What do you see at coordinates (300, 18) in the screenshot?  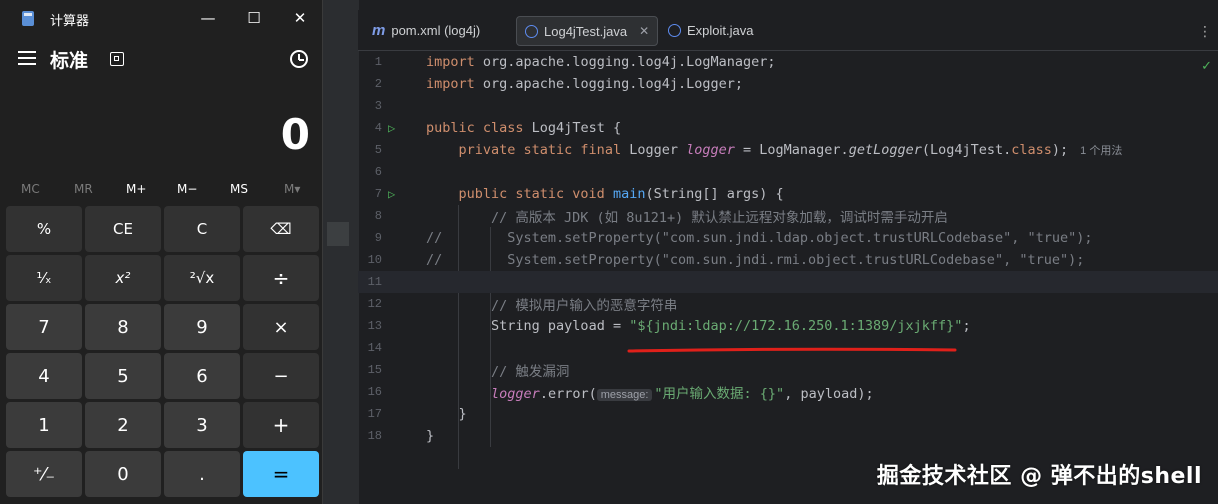 I see `close-icon: ✕` at bounding box center [300, 18].